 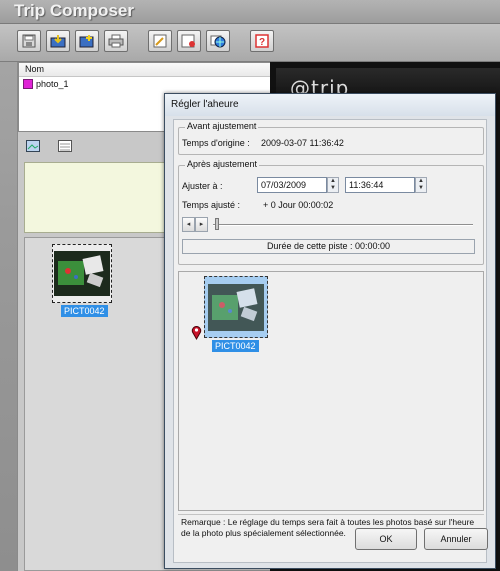 What do you see at coordinates (380, 185) in the screenshot?
I see `adjust-time-input: 11:36:44` at bounding box center [380, 185].